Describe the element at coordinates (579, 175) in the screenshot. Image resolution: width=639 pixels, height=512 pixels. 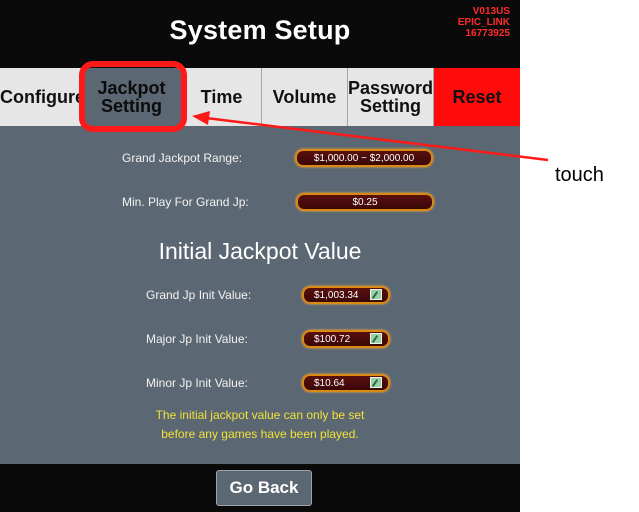
I see `touch-annotation-label: touch` at that location.